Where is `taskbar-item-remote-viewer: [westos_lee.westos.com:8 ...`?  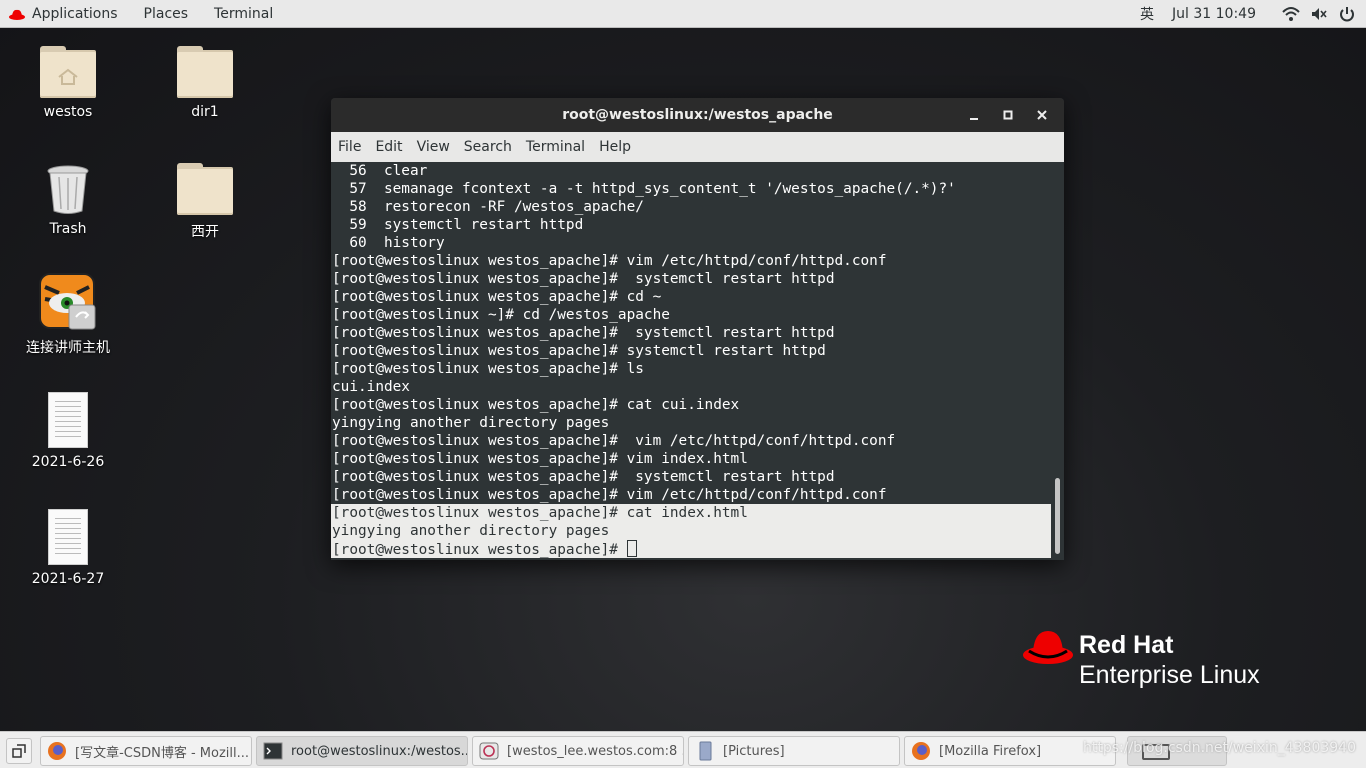
taskbar-item-remote-viewer: [westos_lee.westos.com:8 ... is located at coordinates (578, 751).